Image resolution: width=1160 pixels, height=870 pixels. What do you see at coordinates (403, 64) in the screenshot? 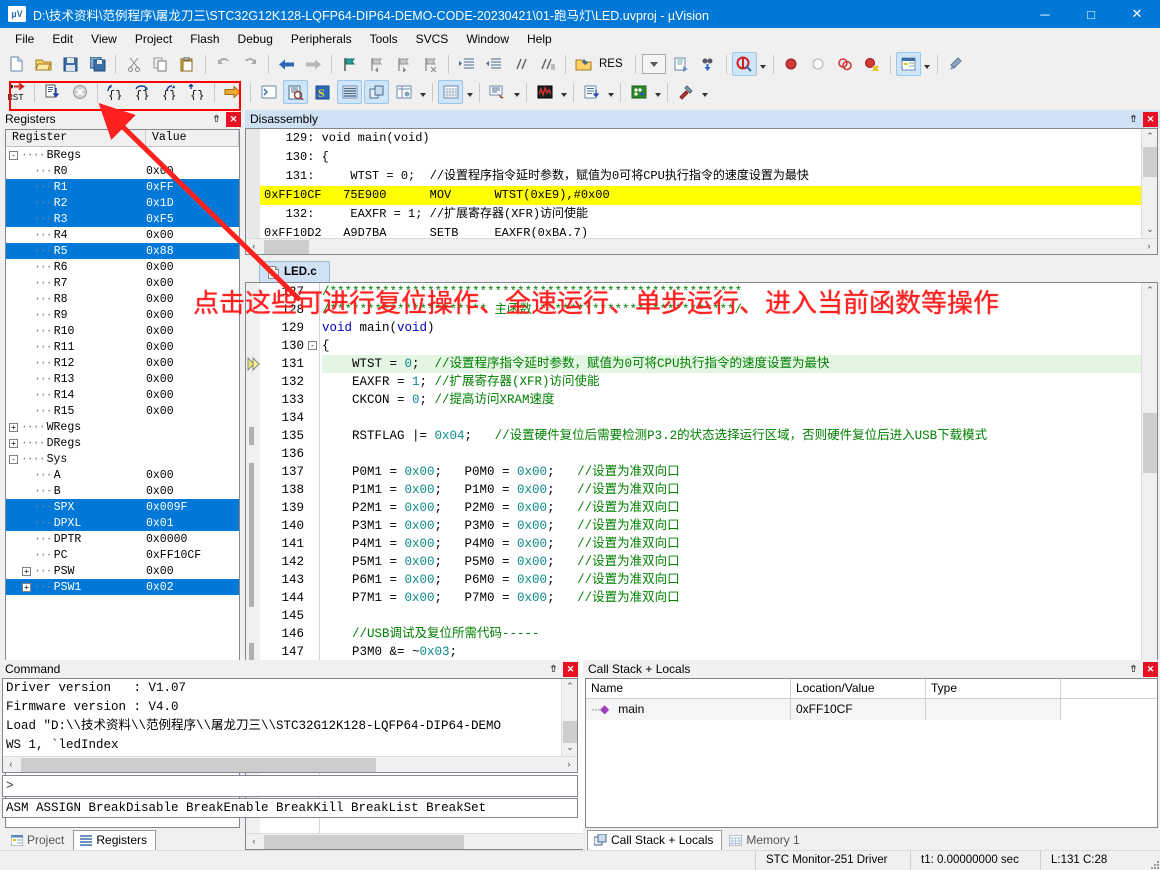
I see `bookmark-next-icon` at bounding box center [403, 64].